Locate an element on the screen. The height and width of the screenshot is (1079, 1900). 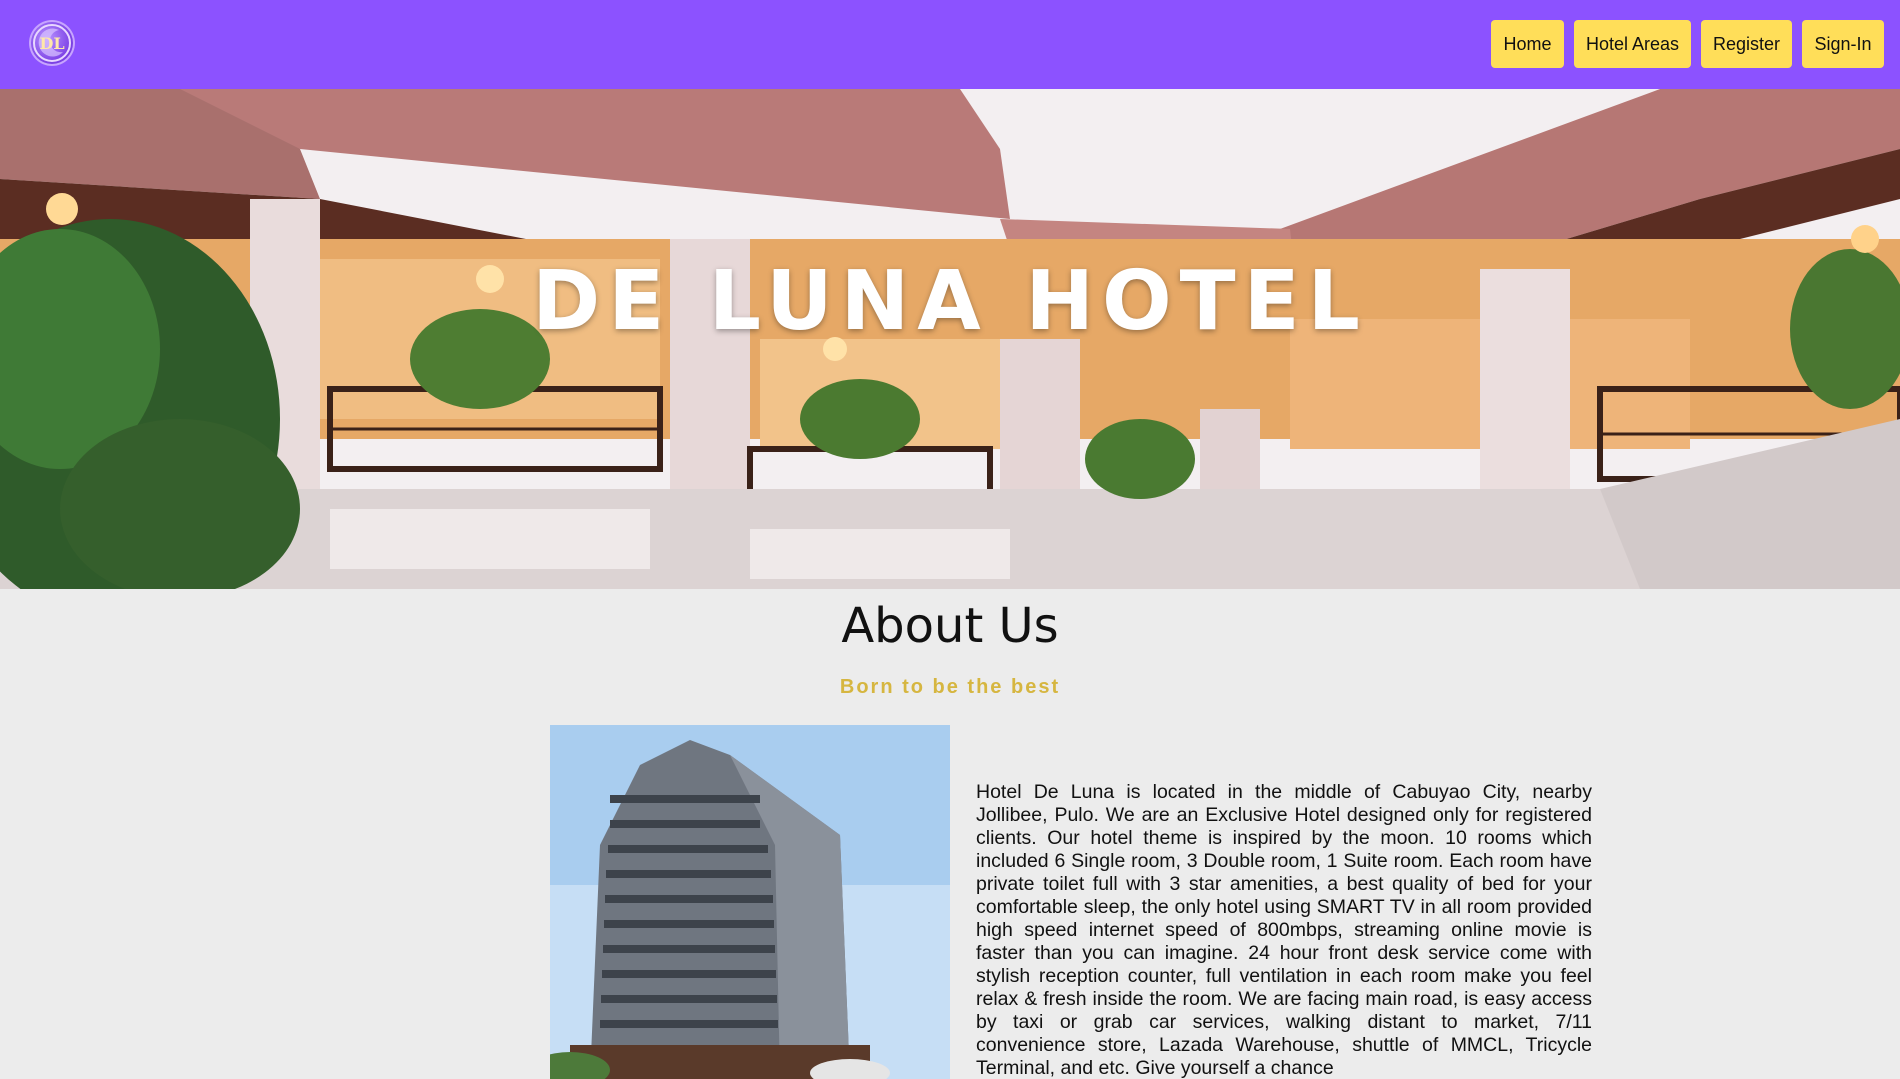
hotel-logo: DL is located at coordinates (52, 43).